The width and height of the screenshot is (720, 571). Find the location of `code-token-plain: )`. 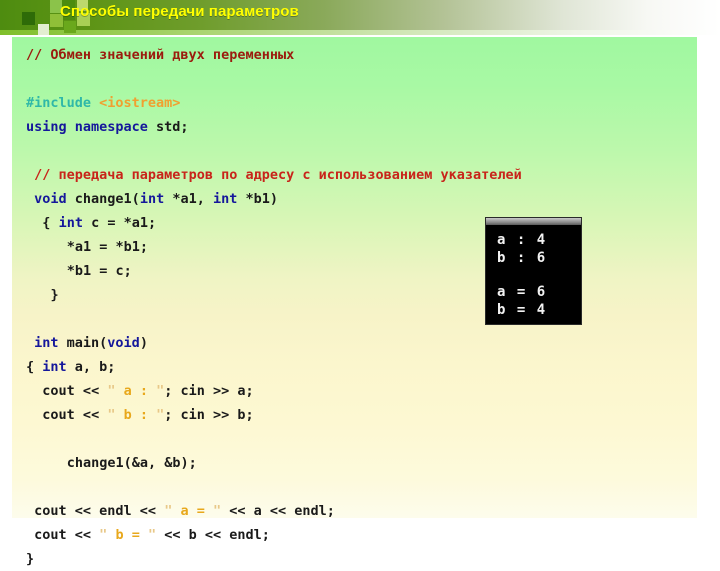

code-token-plain: ) is located at coordinates (143, 343).